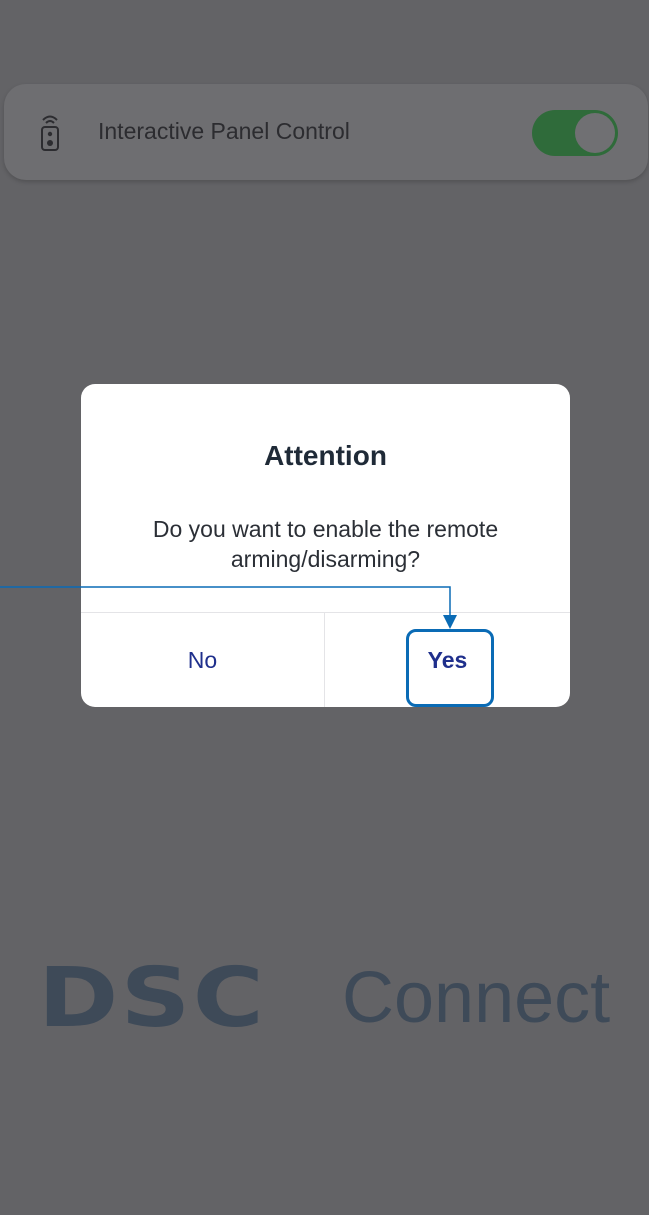 The height and width of the screenshot is (1215, 649). What do you see at coordinates (202, 660) in the screenshot?
I see `no-button: No` at bounding box center [202, 660].